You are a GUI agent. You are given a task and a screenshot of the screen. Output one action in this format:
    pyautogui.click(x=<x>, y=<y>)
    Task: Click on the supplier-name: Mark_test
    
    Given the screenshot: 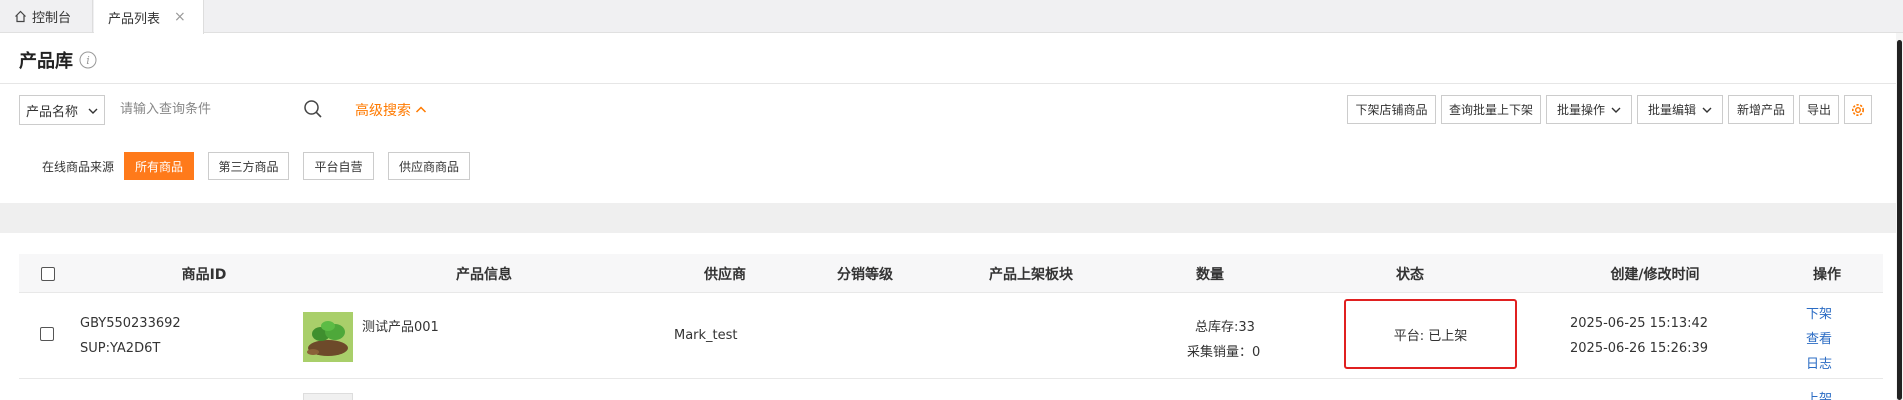 What is the action you would take?
    pyautogui.click(x=706, y=335)
    